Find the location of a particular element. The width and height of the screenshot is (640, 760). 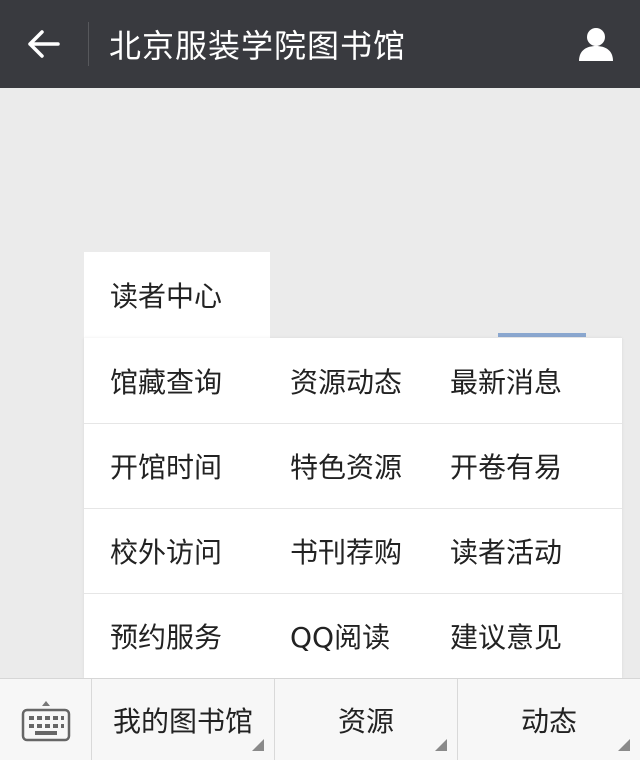

menu-parent-label: 读者中心 is located at coordinates (177, 295).